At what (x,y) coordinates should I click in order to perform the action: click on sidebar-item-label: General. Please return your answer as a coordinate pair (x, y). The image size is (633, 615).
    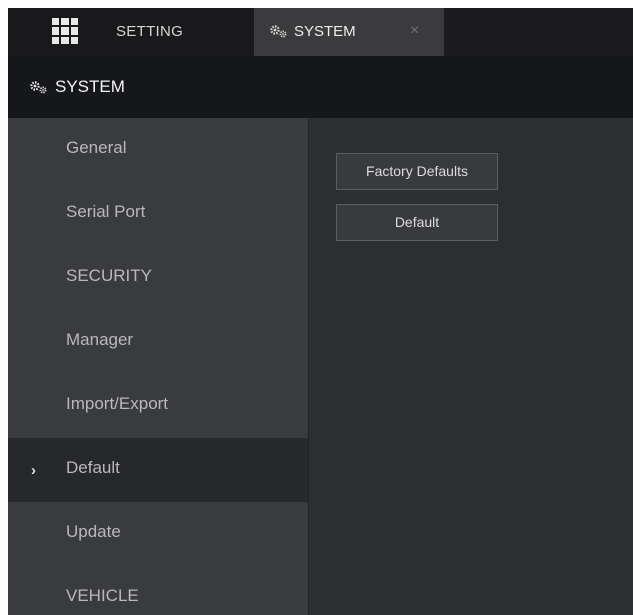
    Looking at the image, I should click on (96, 147).